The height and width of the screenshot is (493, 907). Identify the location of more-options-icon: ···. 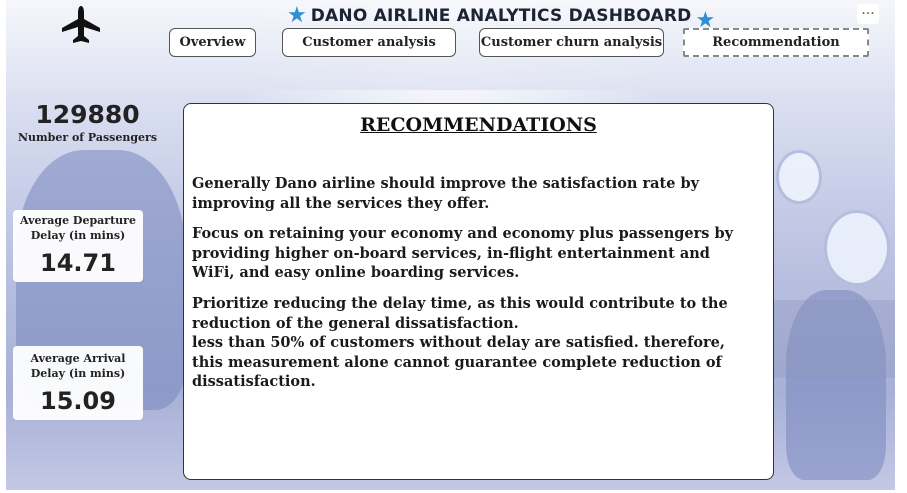
(868, 14).